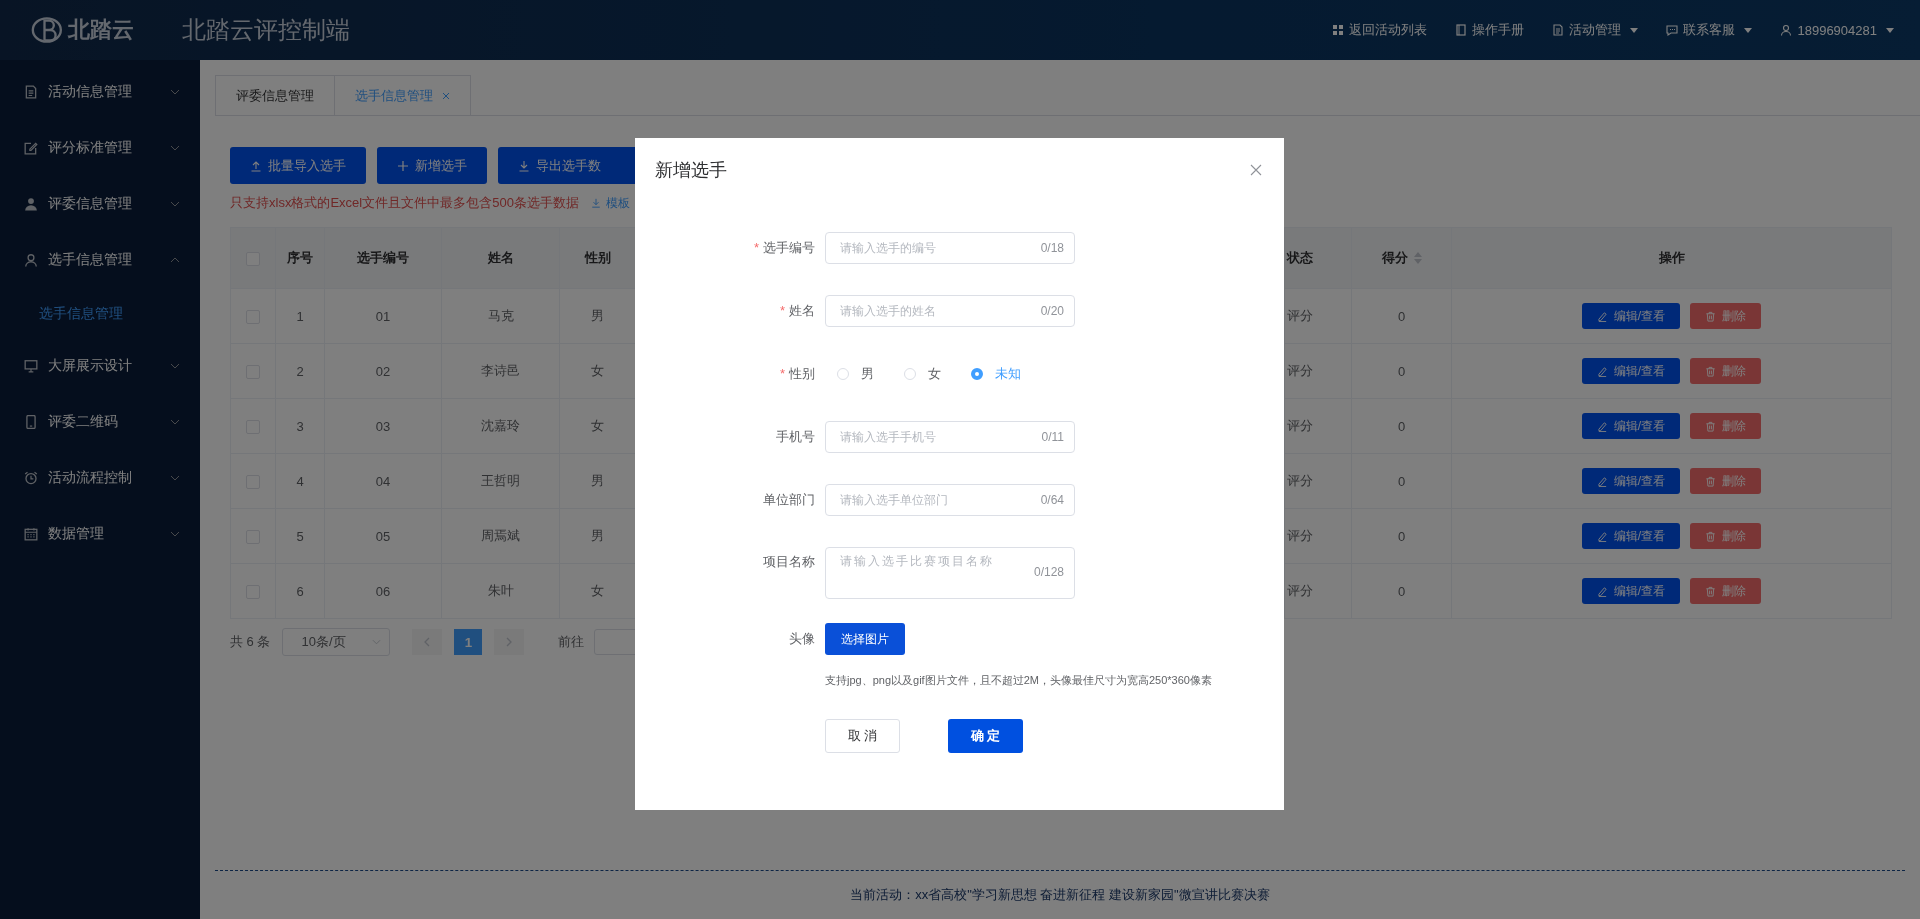 The height and width of the screenshot is (919, 1920). I want to click on grid-icon, so click(1338, 30).